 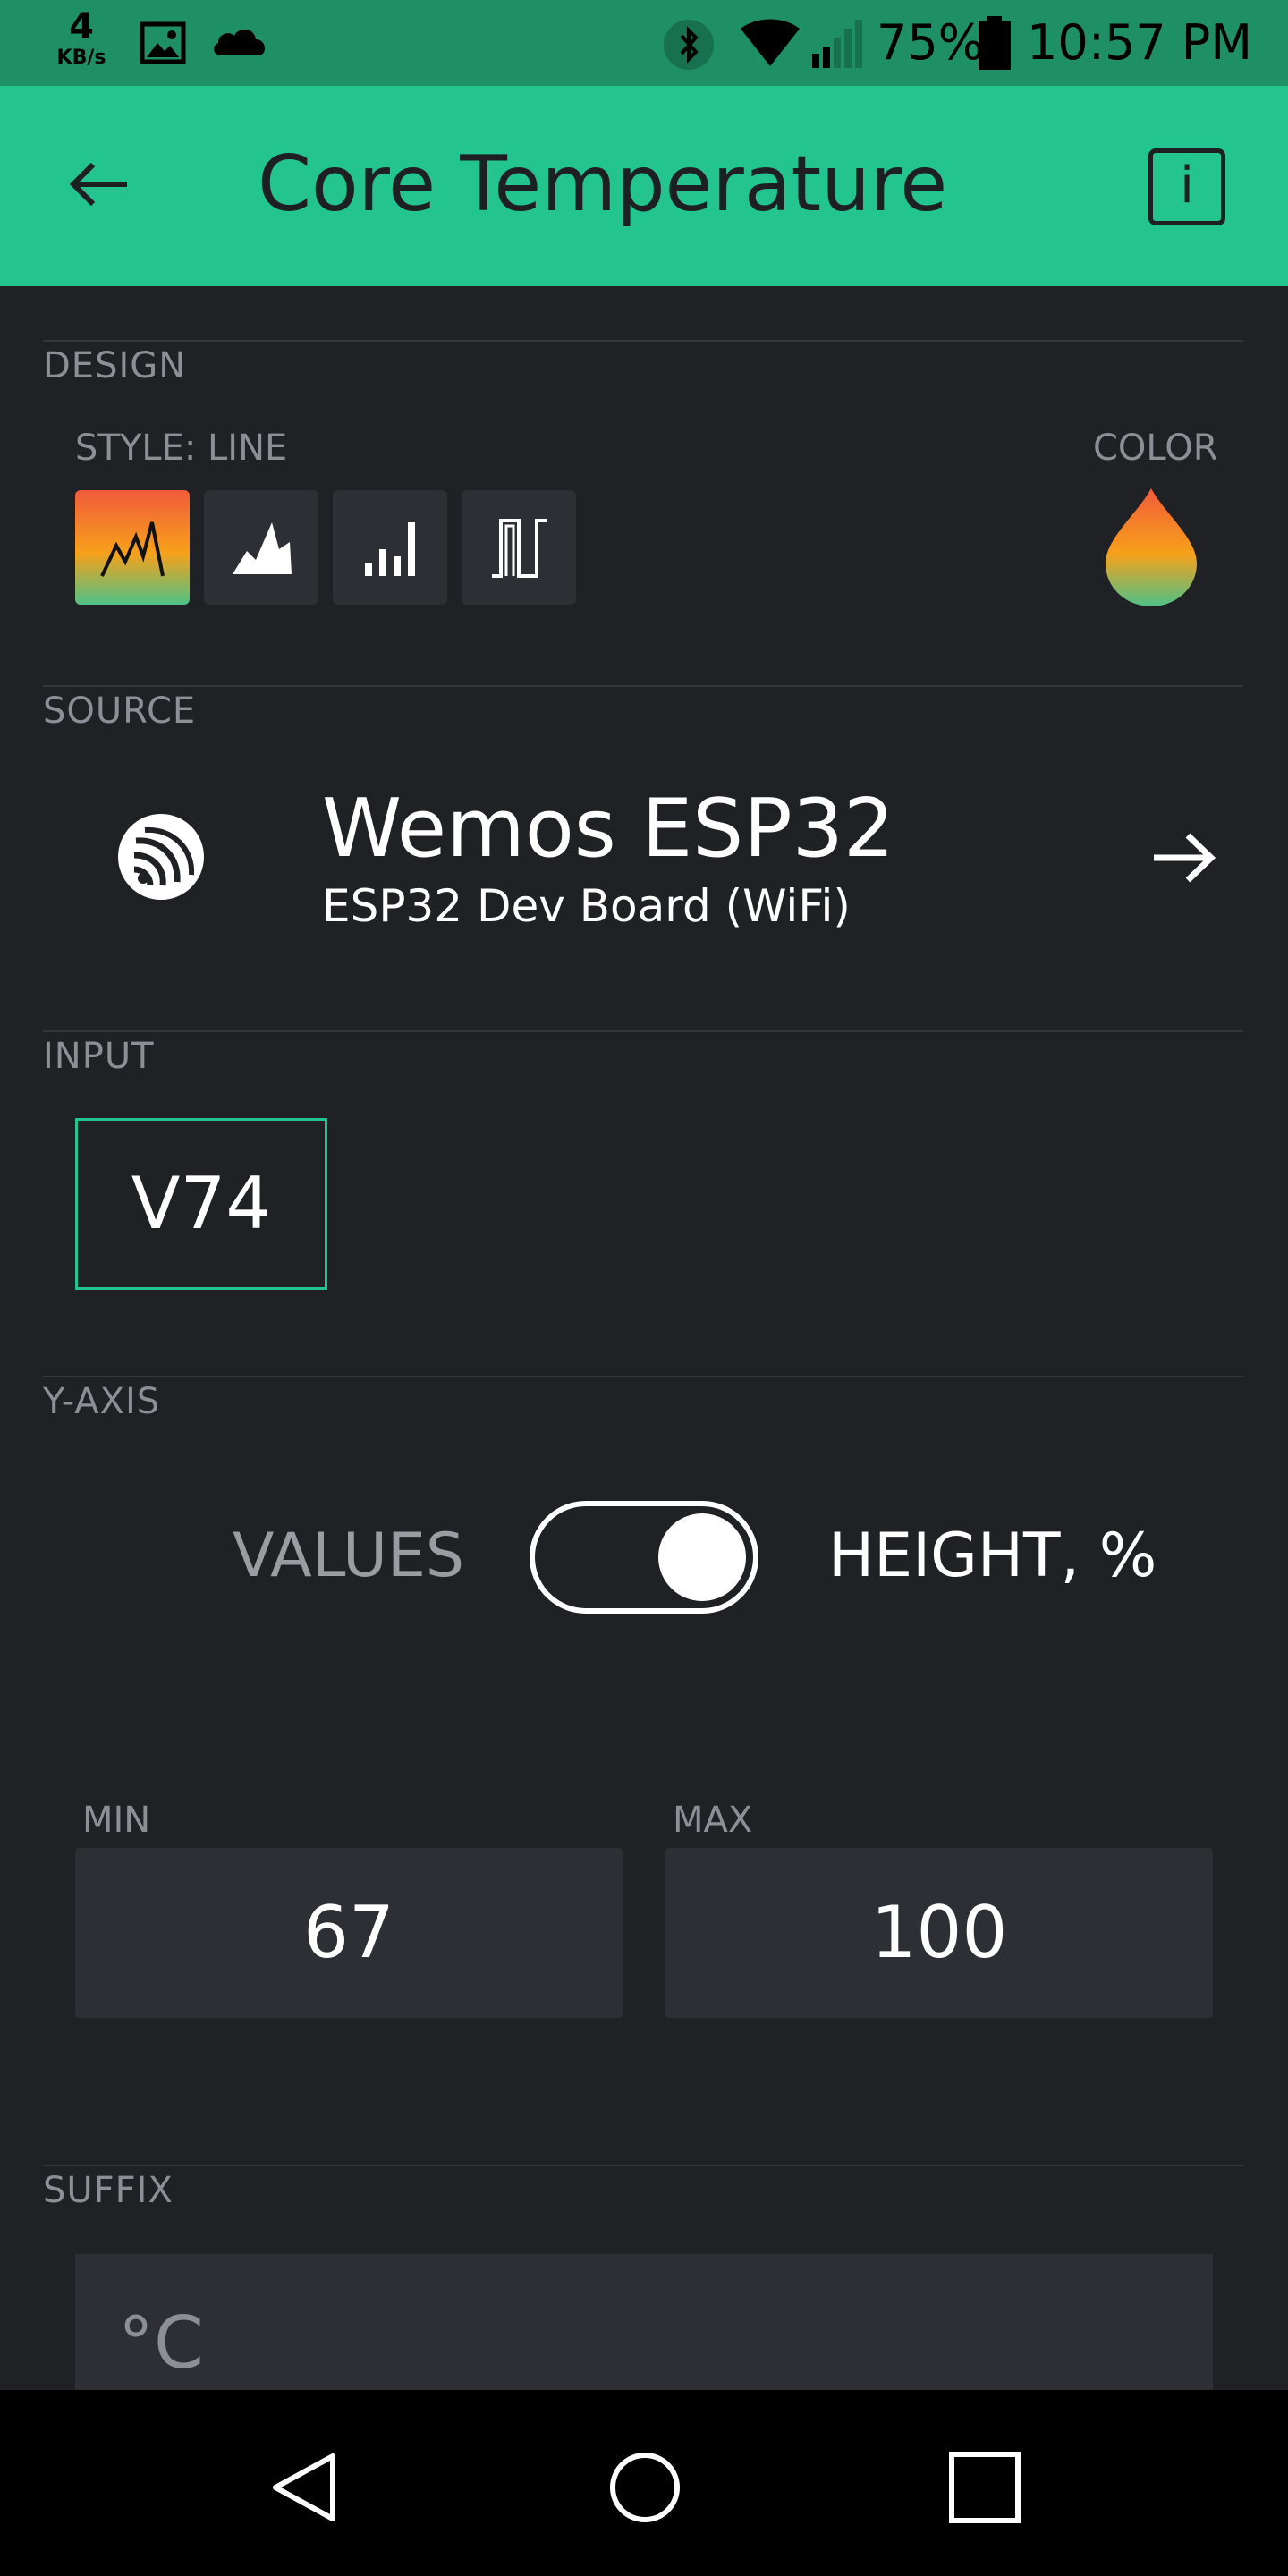 I want to click on section-label-y-axis: Y-AXIS, so click(x=102, y=1401).